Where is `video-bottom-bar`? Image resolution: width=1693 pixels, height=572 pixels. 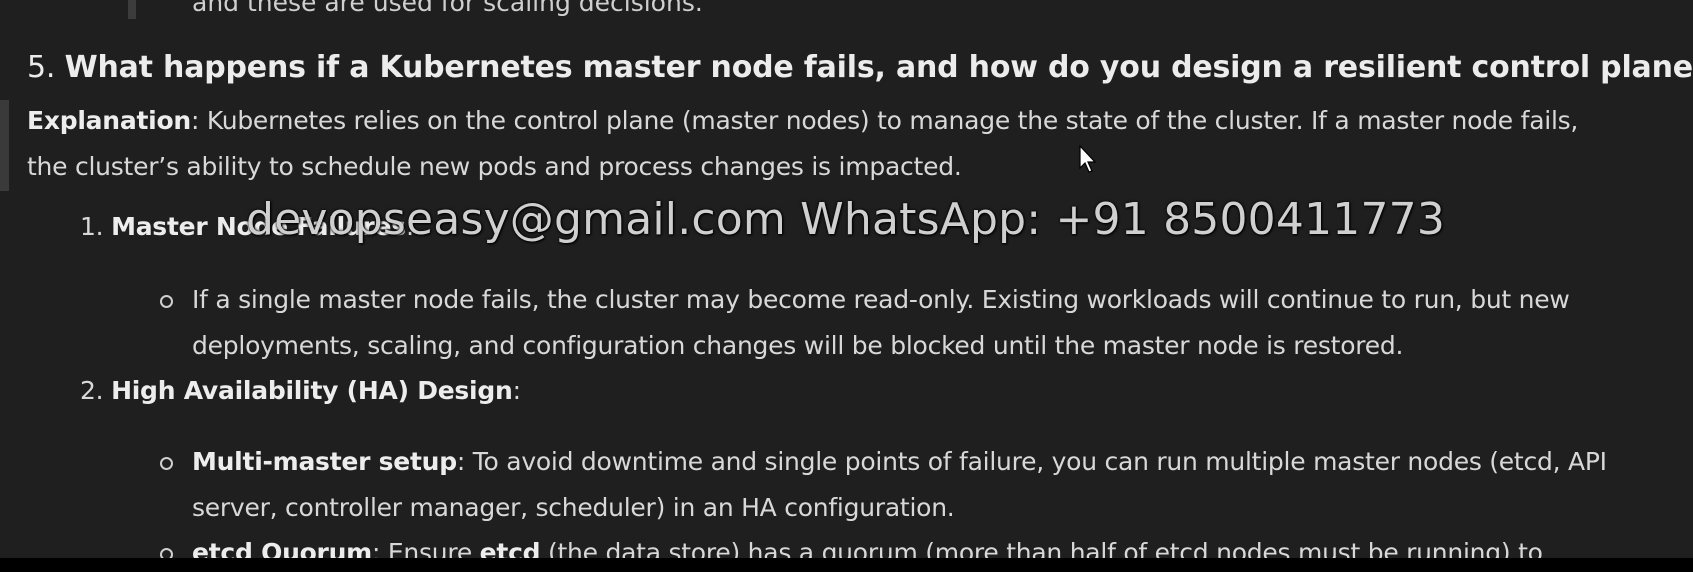 video-bottom-bar is located at coordinates (846, 565).